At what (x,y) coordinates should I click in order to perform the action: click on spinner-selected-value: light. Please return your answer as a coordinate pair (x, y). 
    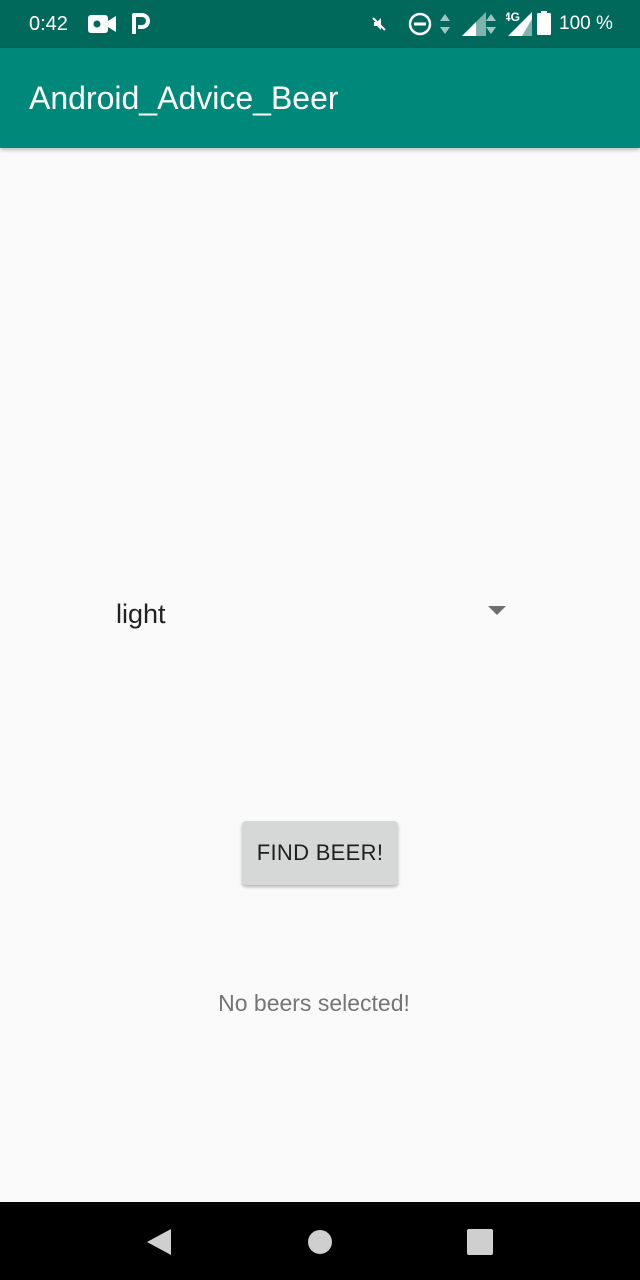
    Looking at the image, I should click on (141, 614).